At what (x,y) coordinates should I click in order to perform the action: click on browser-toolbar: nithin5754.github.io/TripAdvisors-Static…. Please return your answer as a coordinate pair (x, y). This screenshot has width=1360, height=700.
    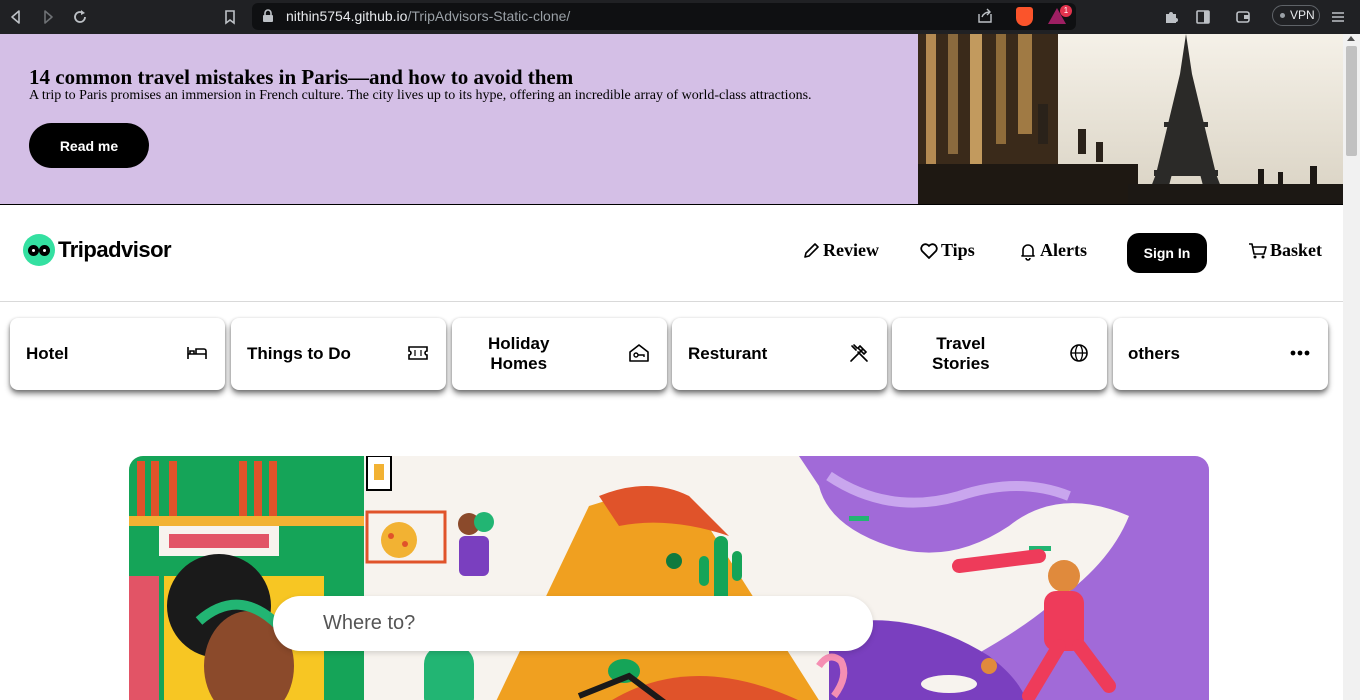
    Looking at the image, I should click on (680, 17).